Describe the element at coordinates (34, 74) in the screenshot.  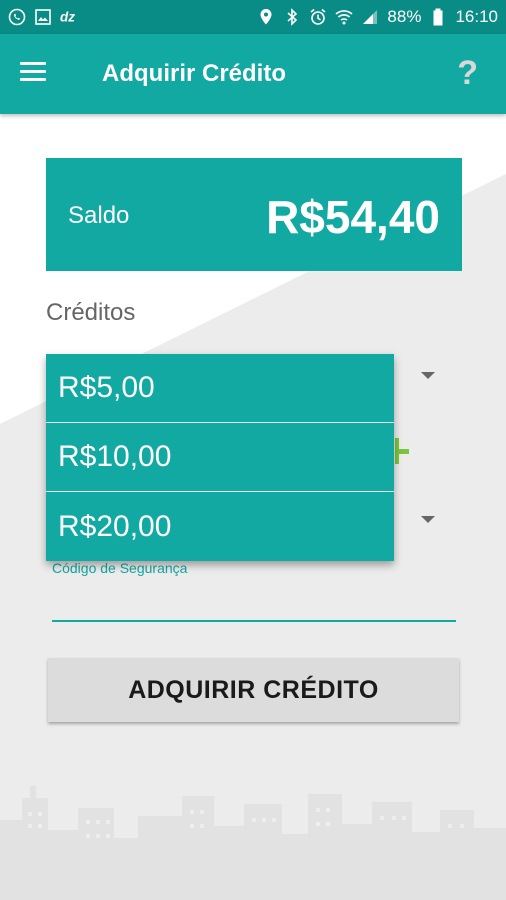
I see `menu-icon` at that location.